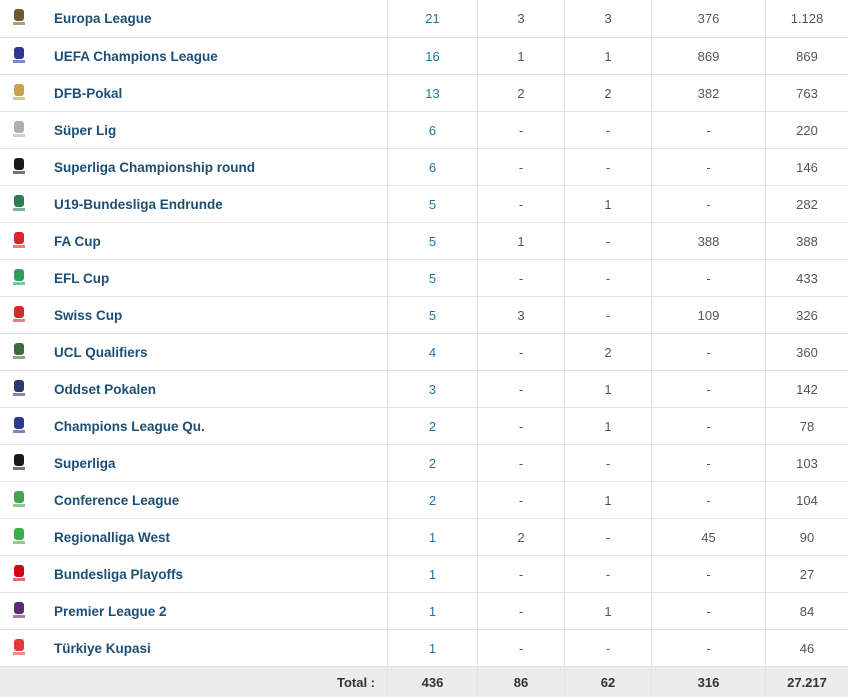 The width and height of the screenshot is (848, 699). Describe the element at coordinates (116, 500) in the screenshot. I see `competition-link: Conference League` at that location.